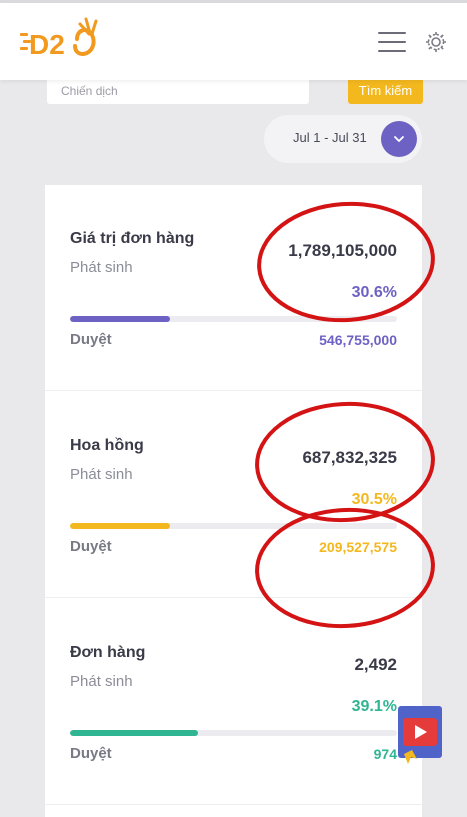  I want to click on date-dropdown-button, so click(399, 139).